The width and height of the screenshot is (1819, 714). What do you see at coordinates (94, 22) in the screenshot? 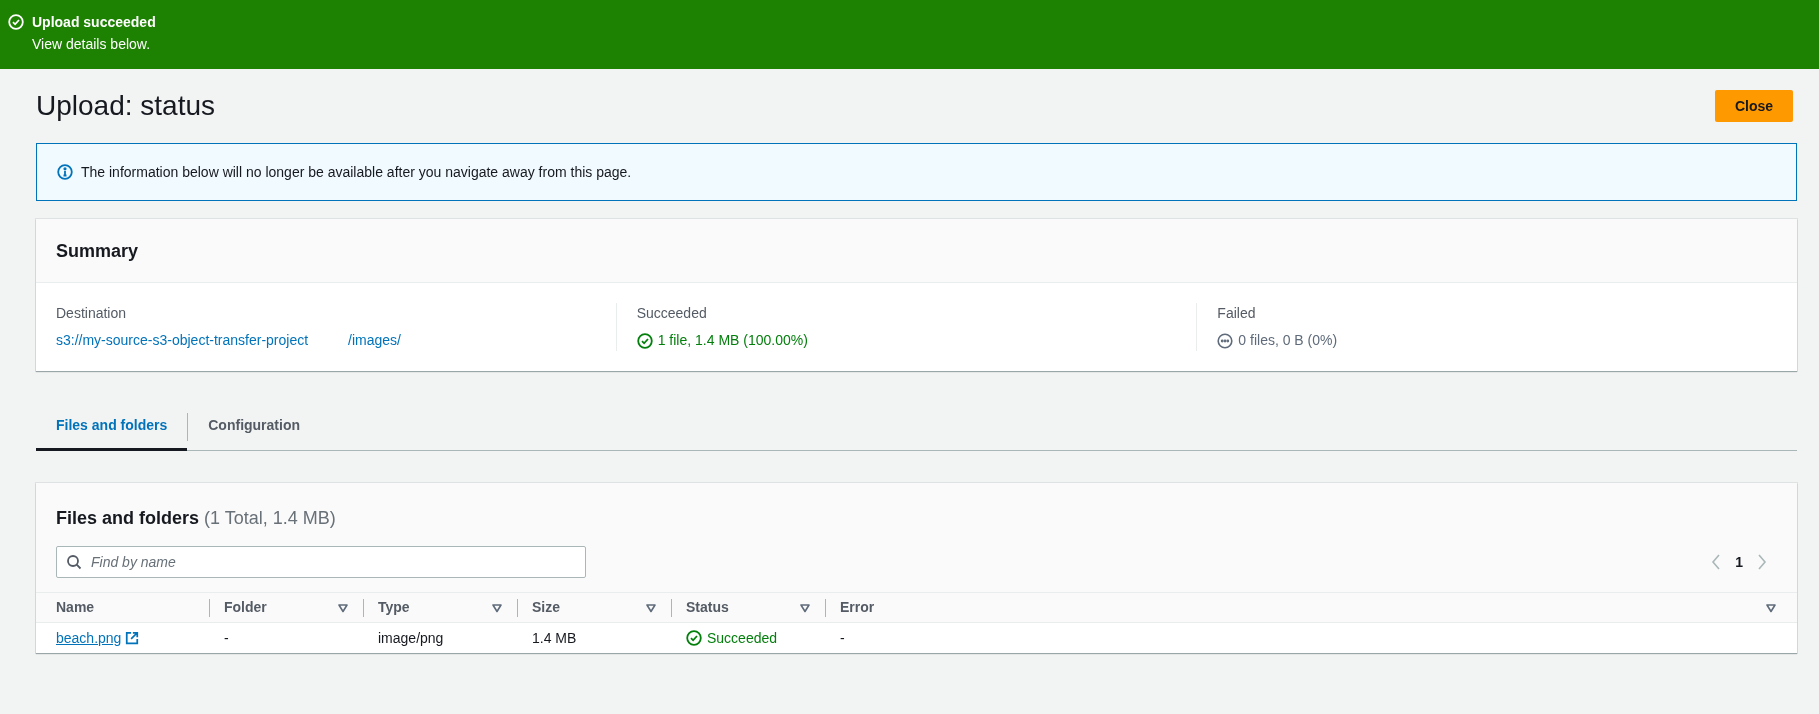
I see `banner-title: Upload succeeded` at bounding box center [94, 22].